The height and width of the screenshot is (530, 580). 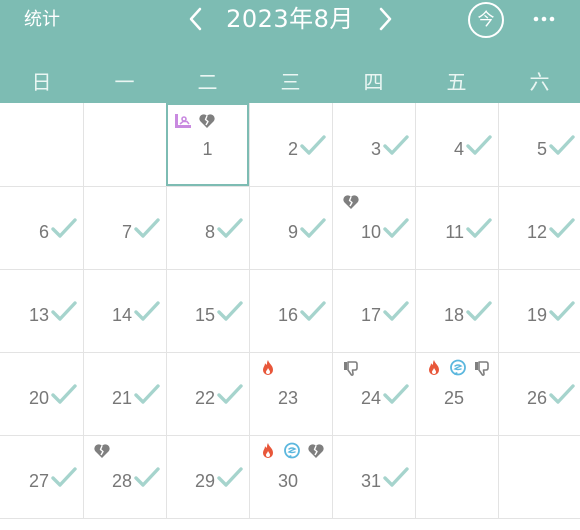 I want to click on chat-bubble-icon, so click(x=292, y=451).